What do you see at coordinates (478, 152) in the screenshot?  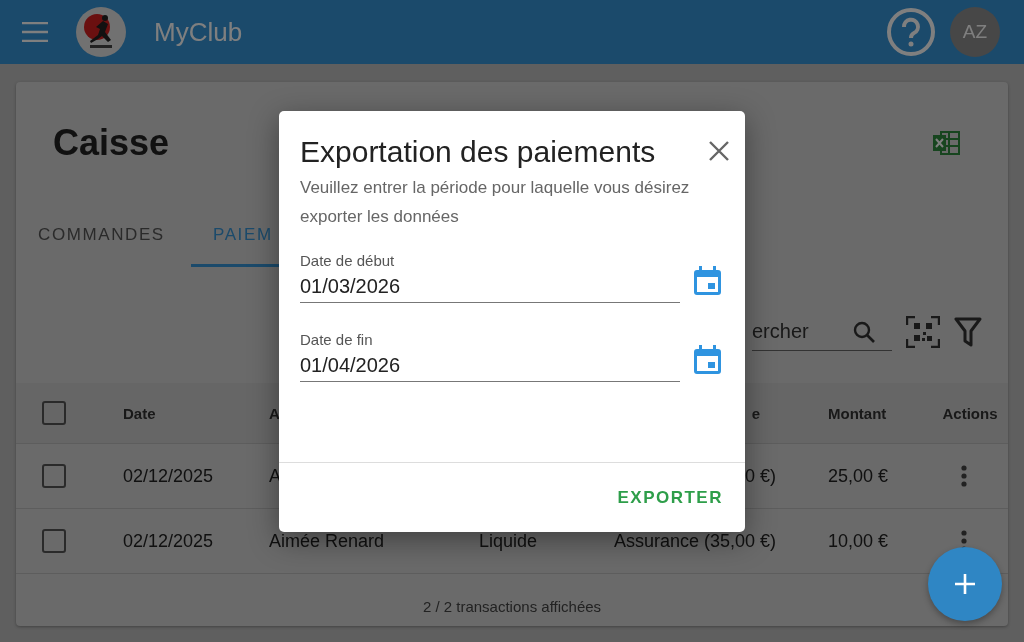 I see `dialog-title: Exportation des paiements` at bounding box center [478, 152].